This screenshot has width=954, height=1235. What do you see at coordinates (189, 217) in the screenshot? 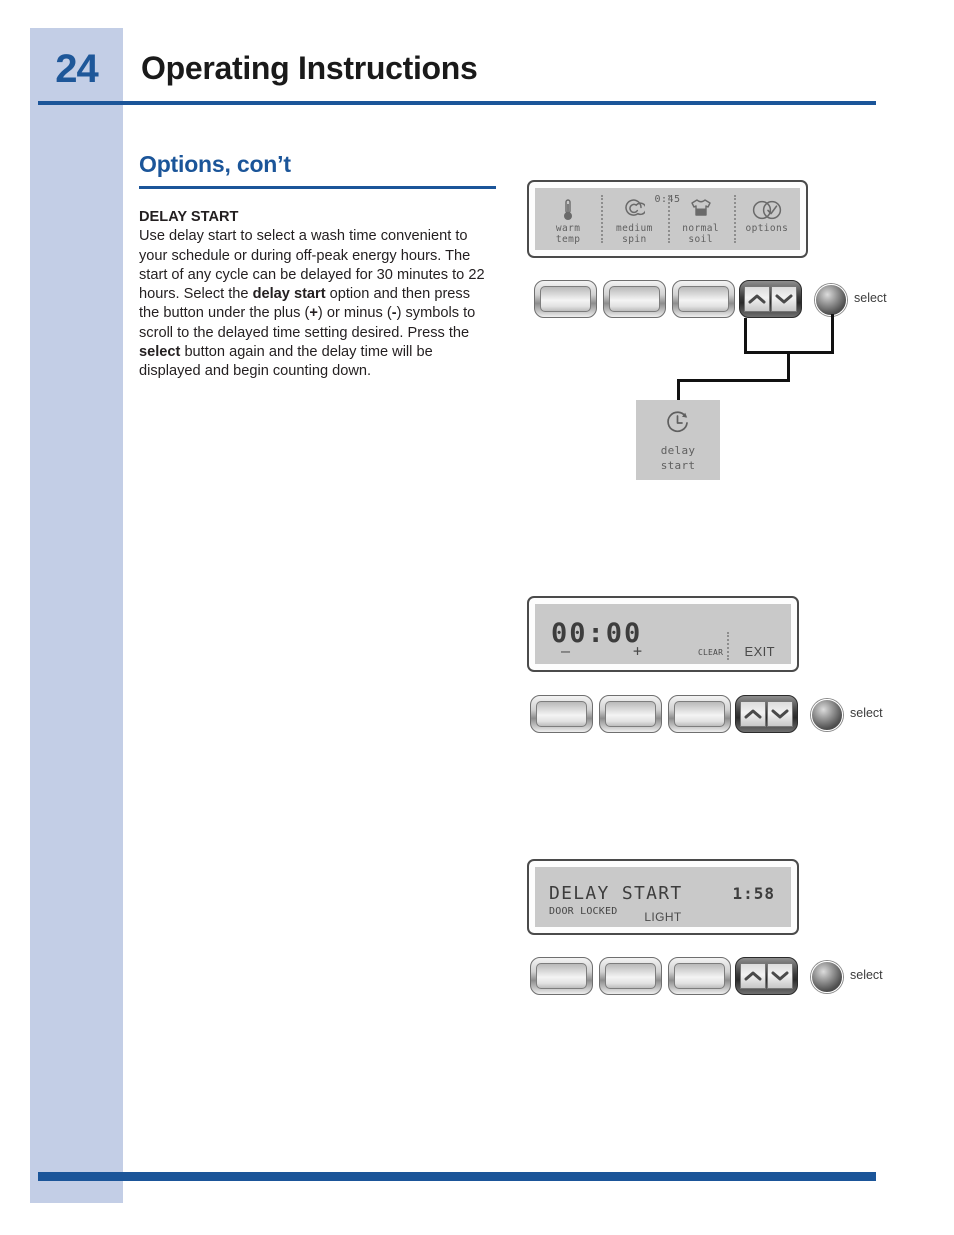
I see `delay-start-subheading: DELAY START` at bounding box center [189, 217].